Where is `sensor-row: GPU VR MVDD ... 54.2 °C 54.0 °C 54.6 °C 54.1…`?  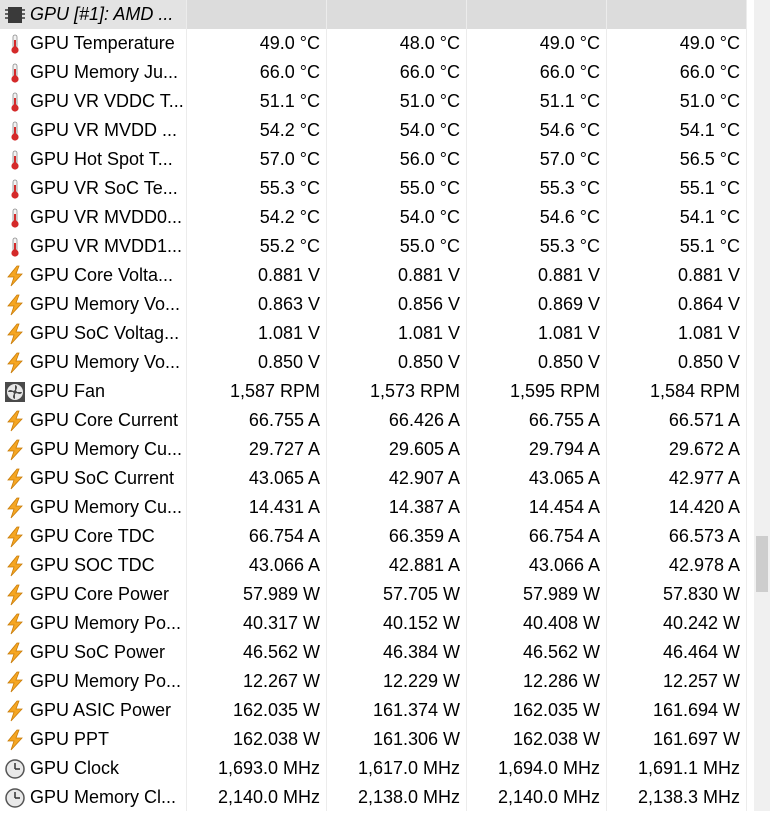
sensor-row: GPU VR MVDD ... 54.2 °C 54.0 °C 54.6 °C 54.1… is located at coordinates (373, 130).